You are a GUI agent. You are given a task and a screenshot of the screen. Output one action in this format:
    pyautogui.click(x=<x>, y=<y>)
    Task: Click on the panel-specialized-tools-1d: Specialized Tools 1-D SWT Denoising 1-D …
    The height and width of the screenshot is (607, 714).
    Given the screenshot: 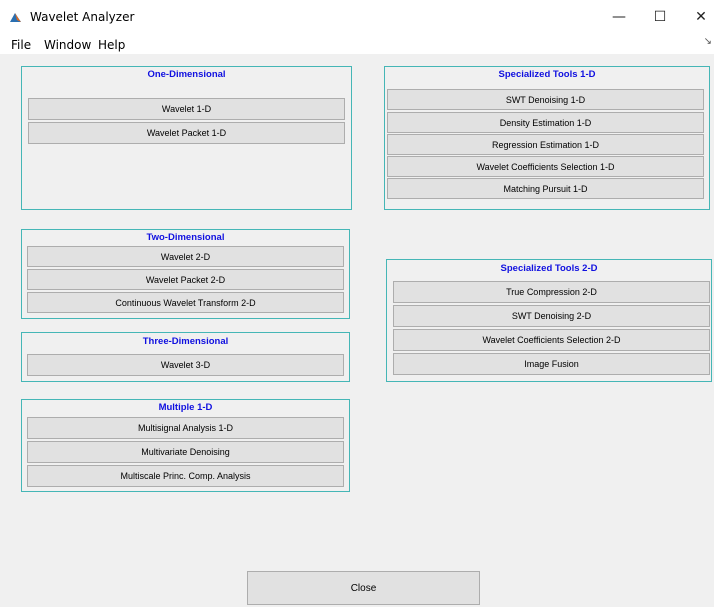 What is the action you would take?
    pyautogui.click(x=547, y=138)
    